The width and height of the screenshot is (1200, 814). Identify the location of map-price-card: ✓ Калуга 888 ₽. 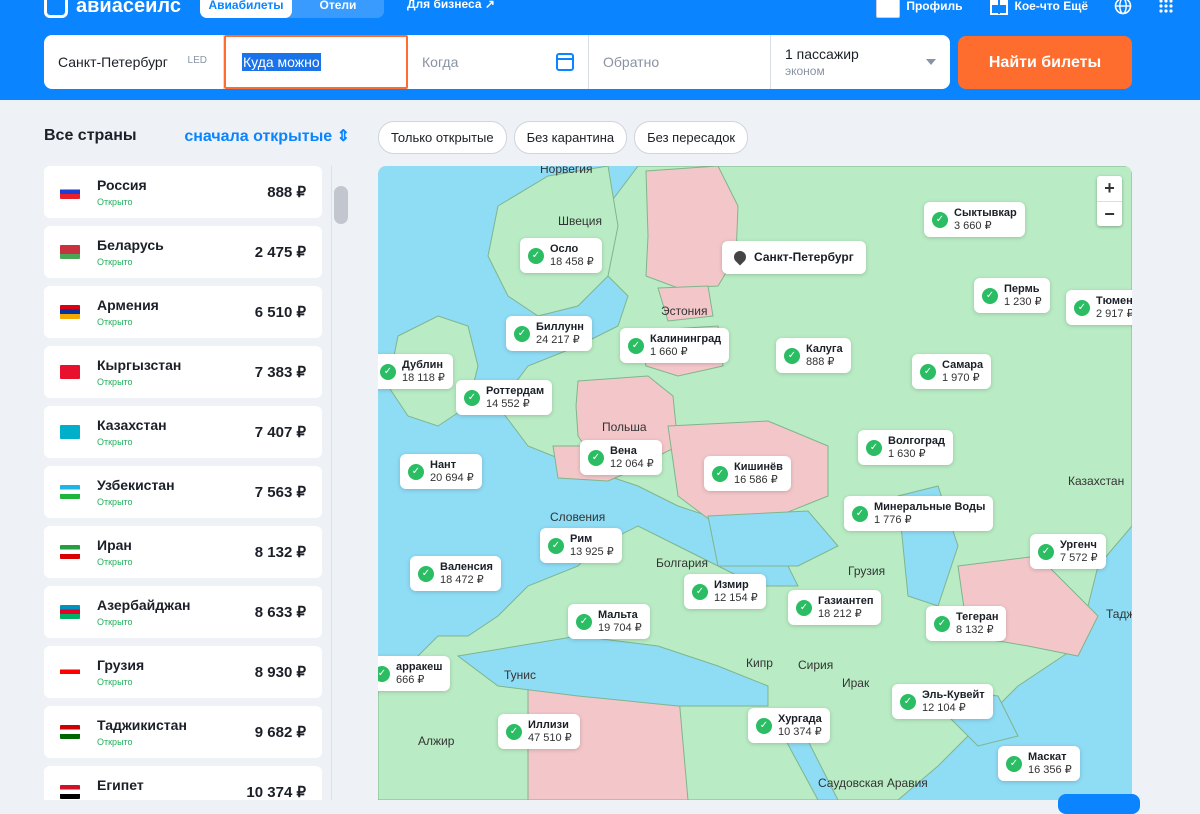
(813, 355).